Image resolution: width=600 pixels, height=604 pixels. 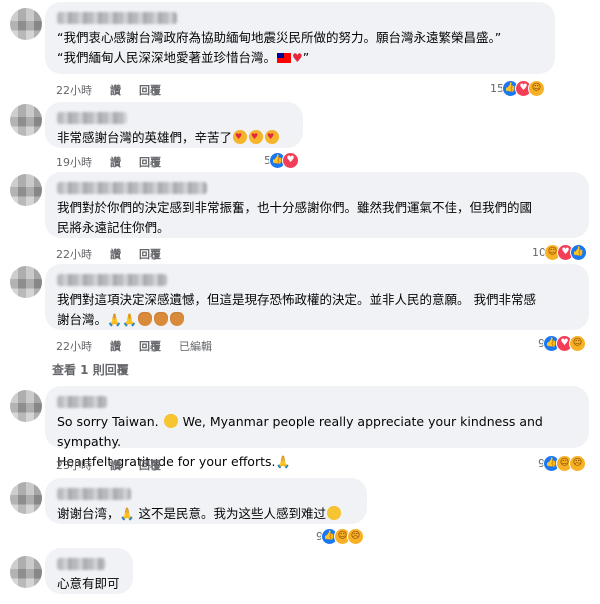 I want to click on comment-text: 心意有即可, so click(x=88, y=583).